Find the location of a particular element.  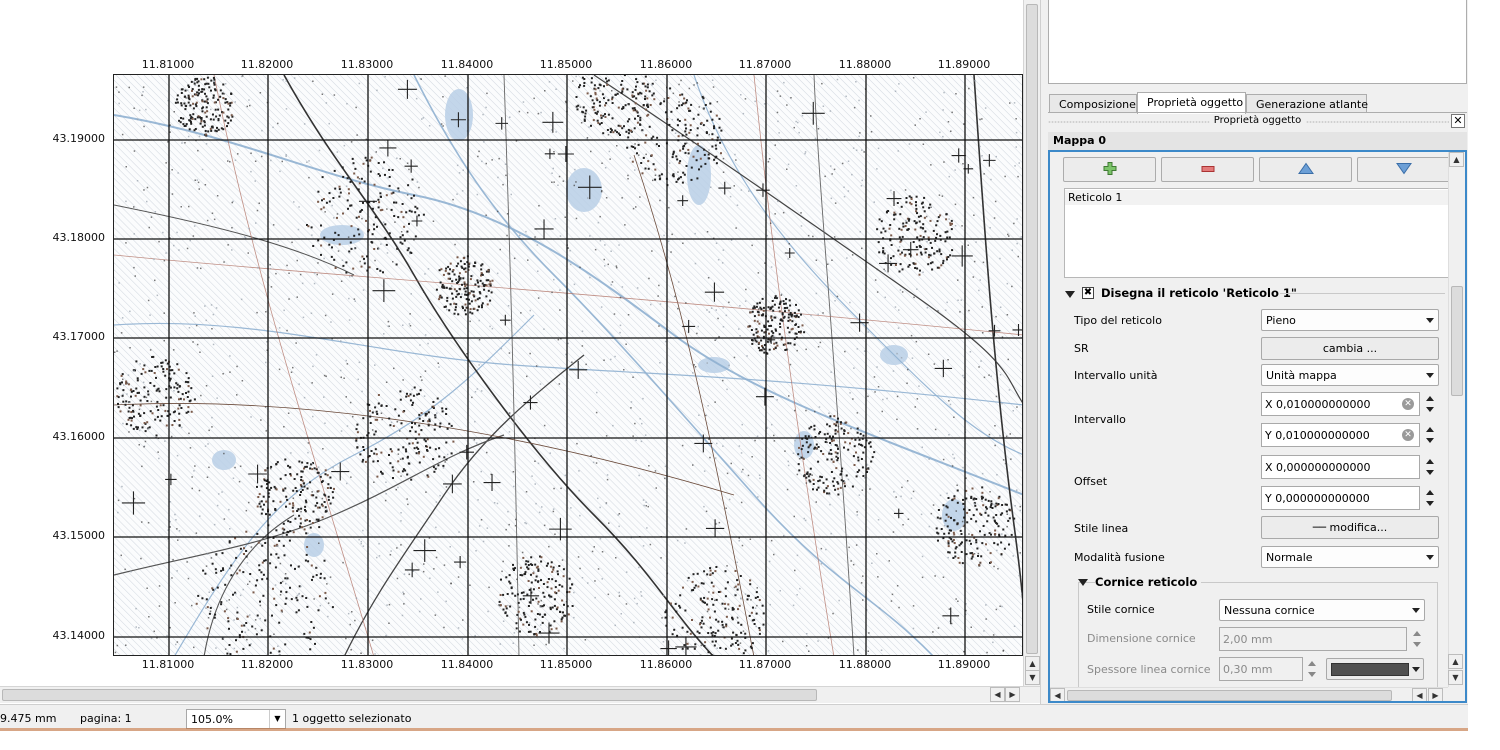

offset-label: Offset is located at coordinates (1091, 481).